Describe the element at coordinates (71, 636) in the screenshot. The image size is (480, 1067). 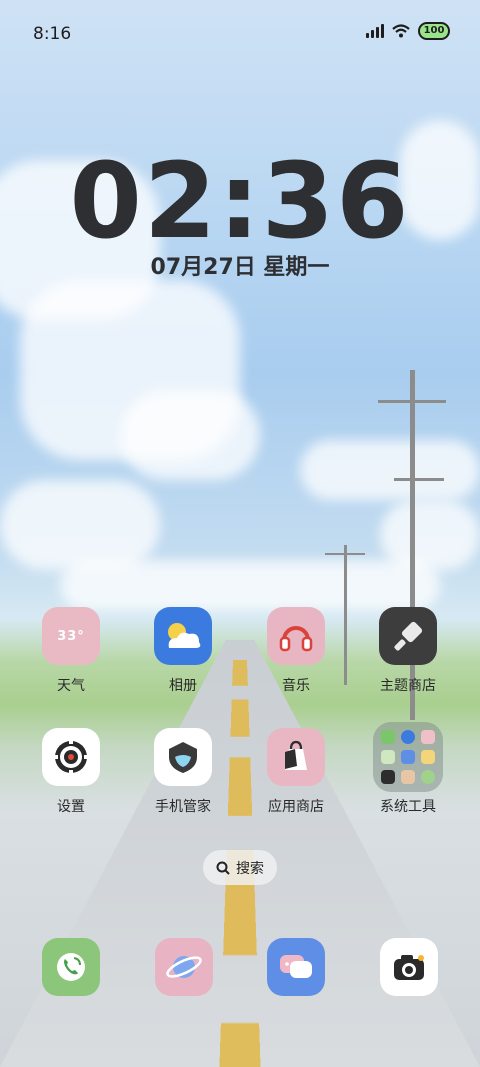
I see `weather-icon: 33°` at that location.